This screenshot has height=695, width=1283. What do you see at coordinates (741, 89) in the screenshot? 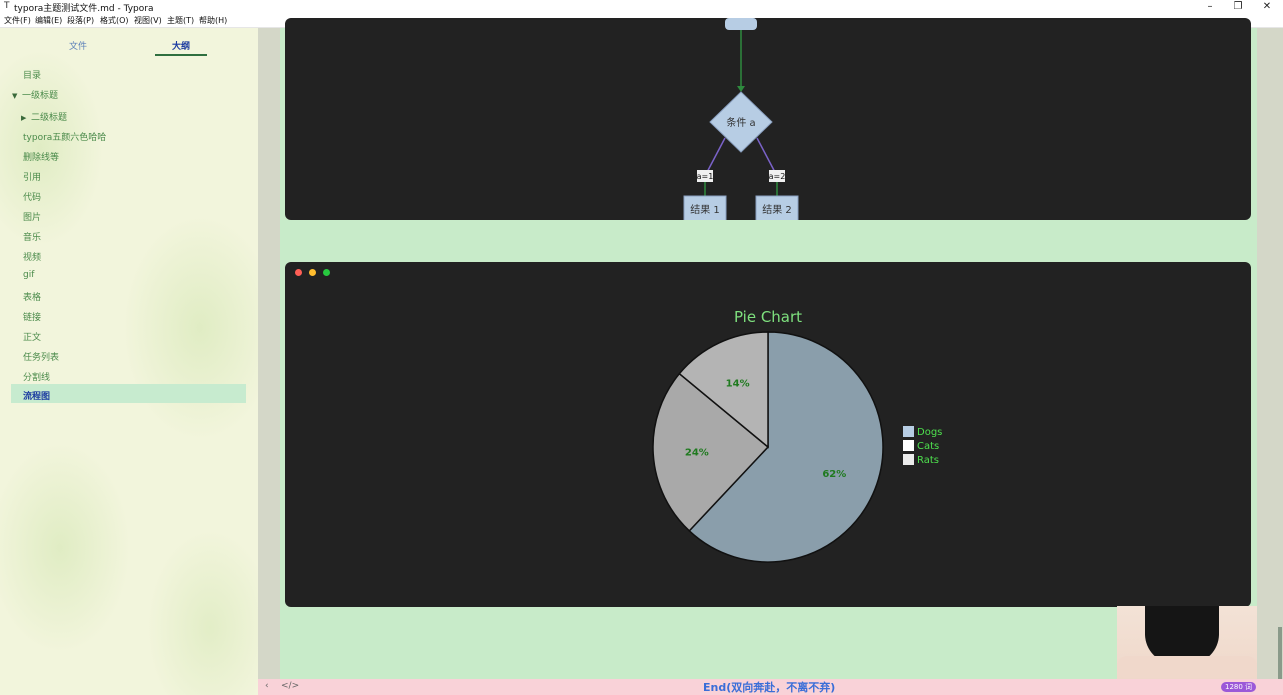
I see `arrow-head-icon` at bounding box center [741, 89].